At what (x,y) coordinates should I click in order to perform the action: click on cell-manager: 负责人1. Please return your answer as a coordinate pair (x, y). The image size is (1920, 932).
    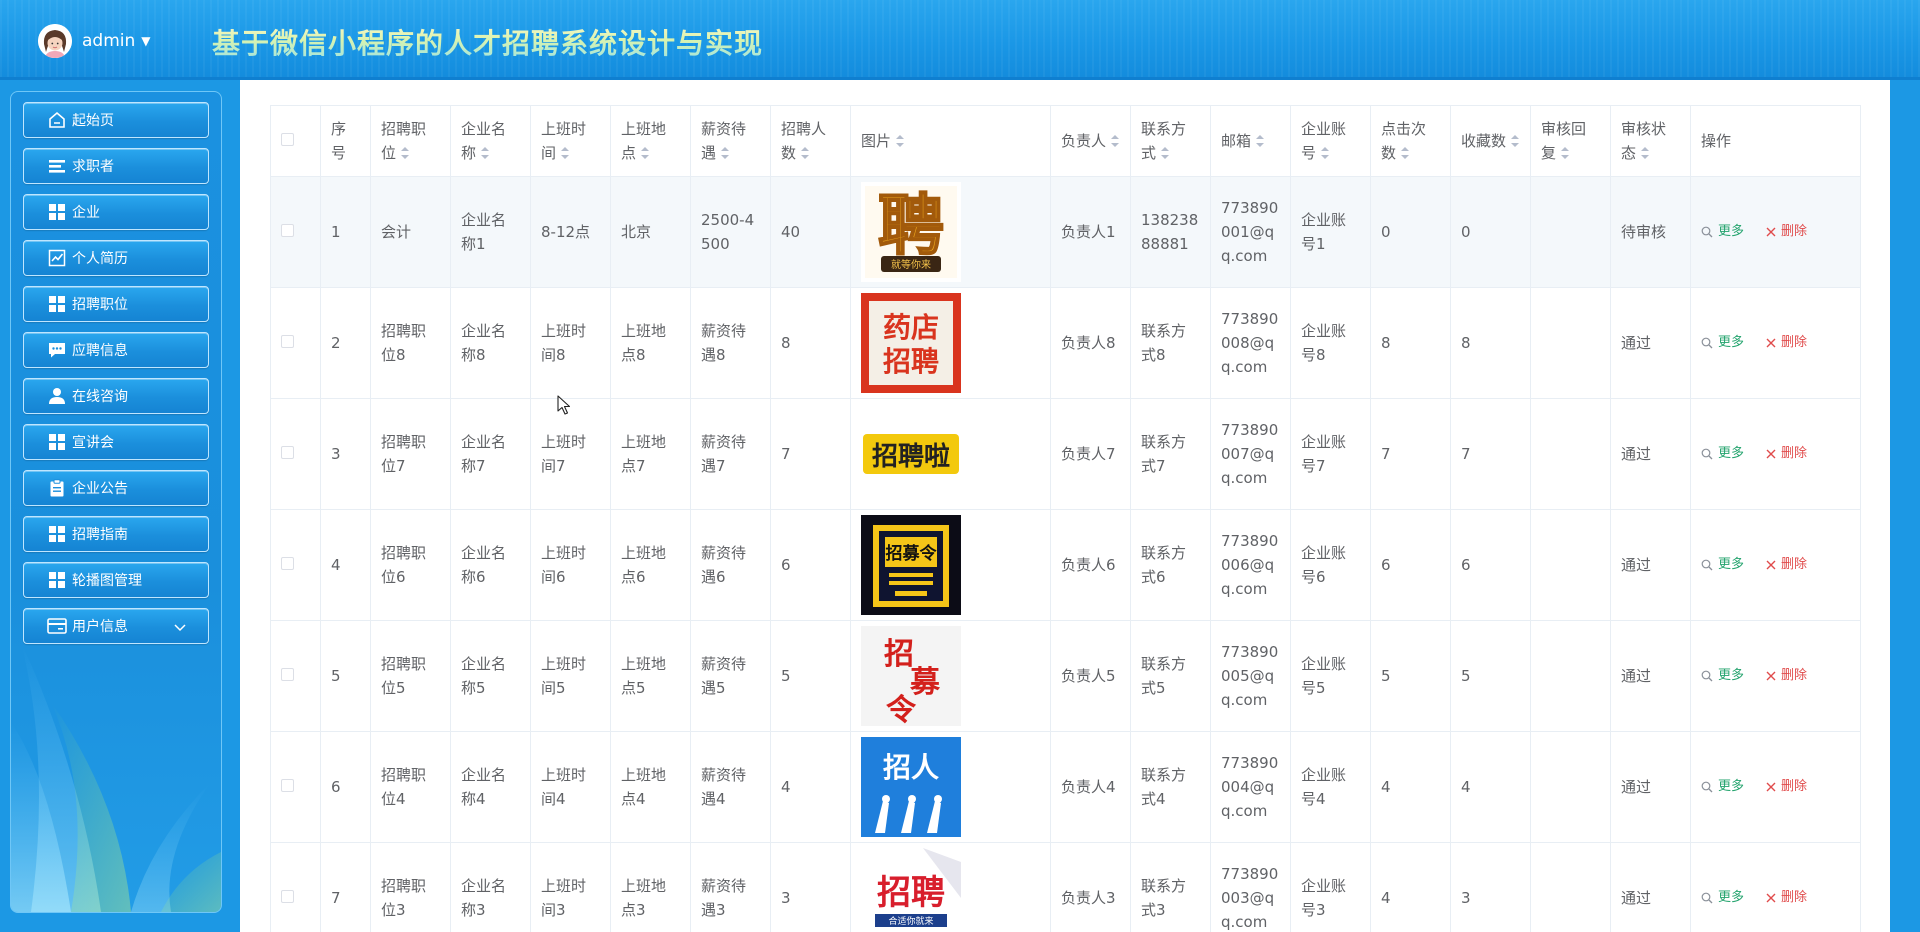
    Looking at the image, I should click on (1090, 232).